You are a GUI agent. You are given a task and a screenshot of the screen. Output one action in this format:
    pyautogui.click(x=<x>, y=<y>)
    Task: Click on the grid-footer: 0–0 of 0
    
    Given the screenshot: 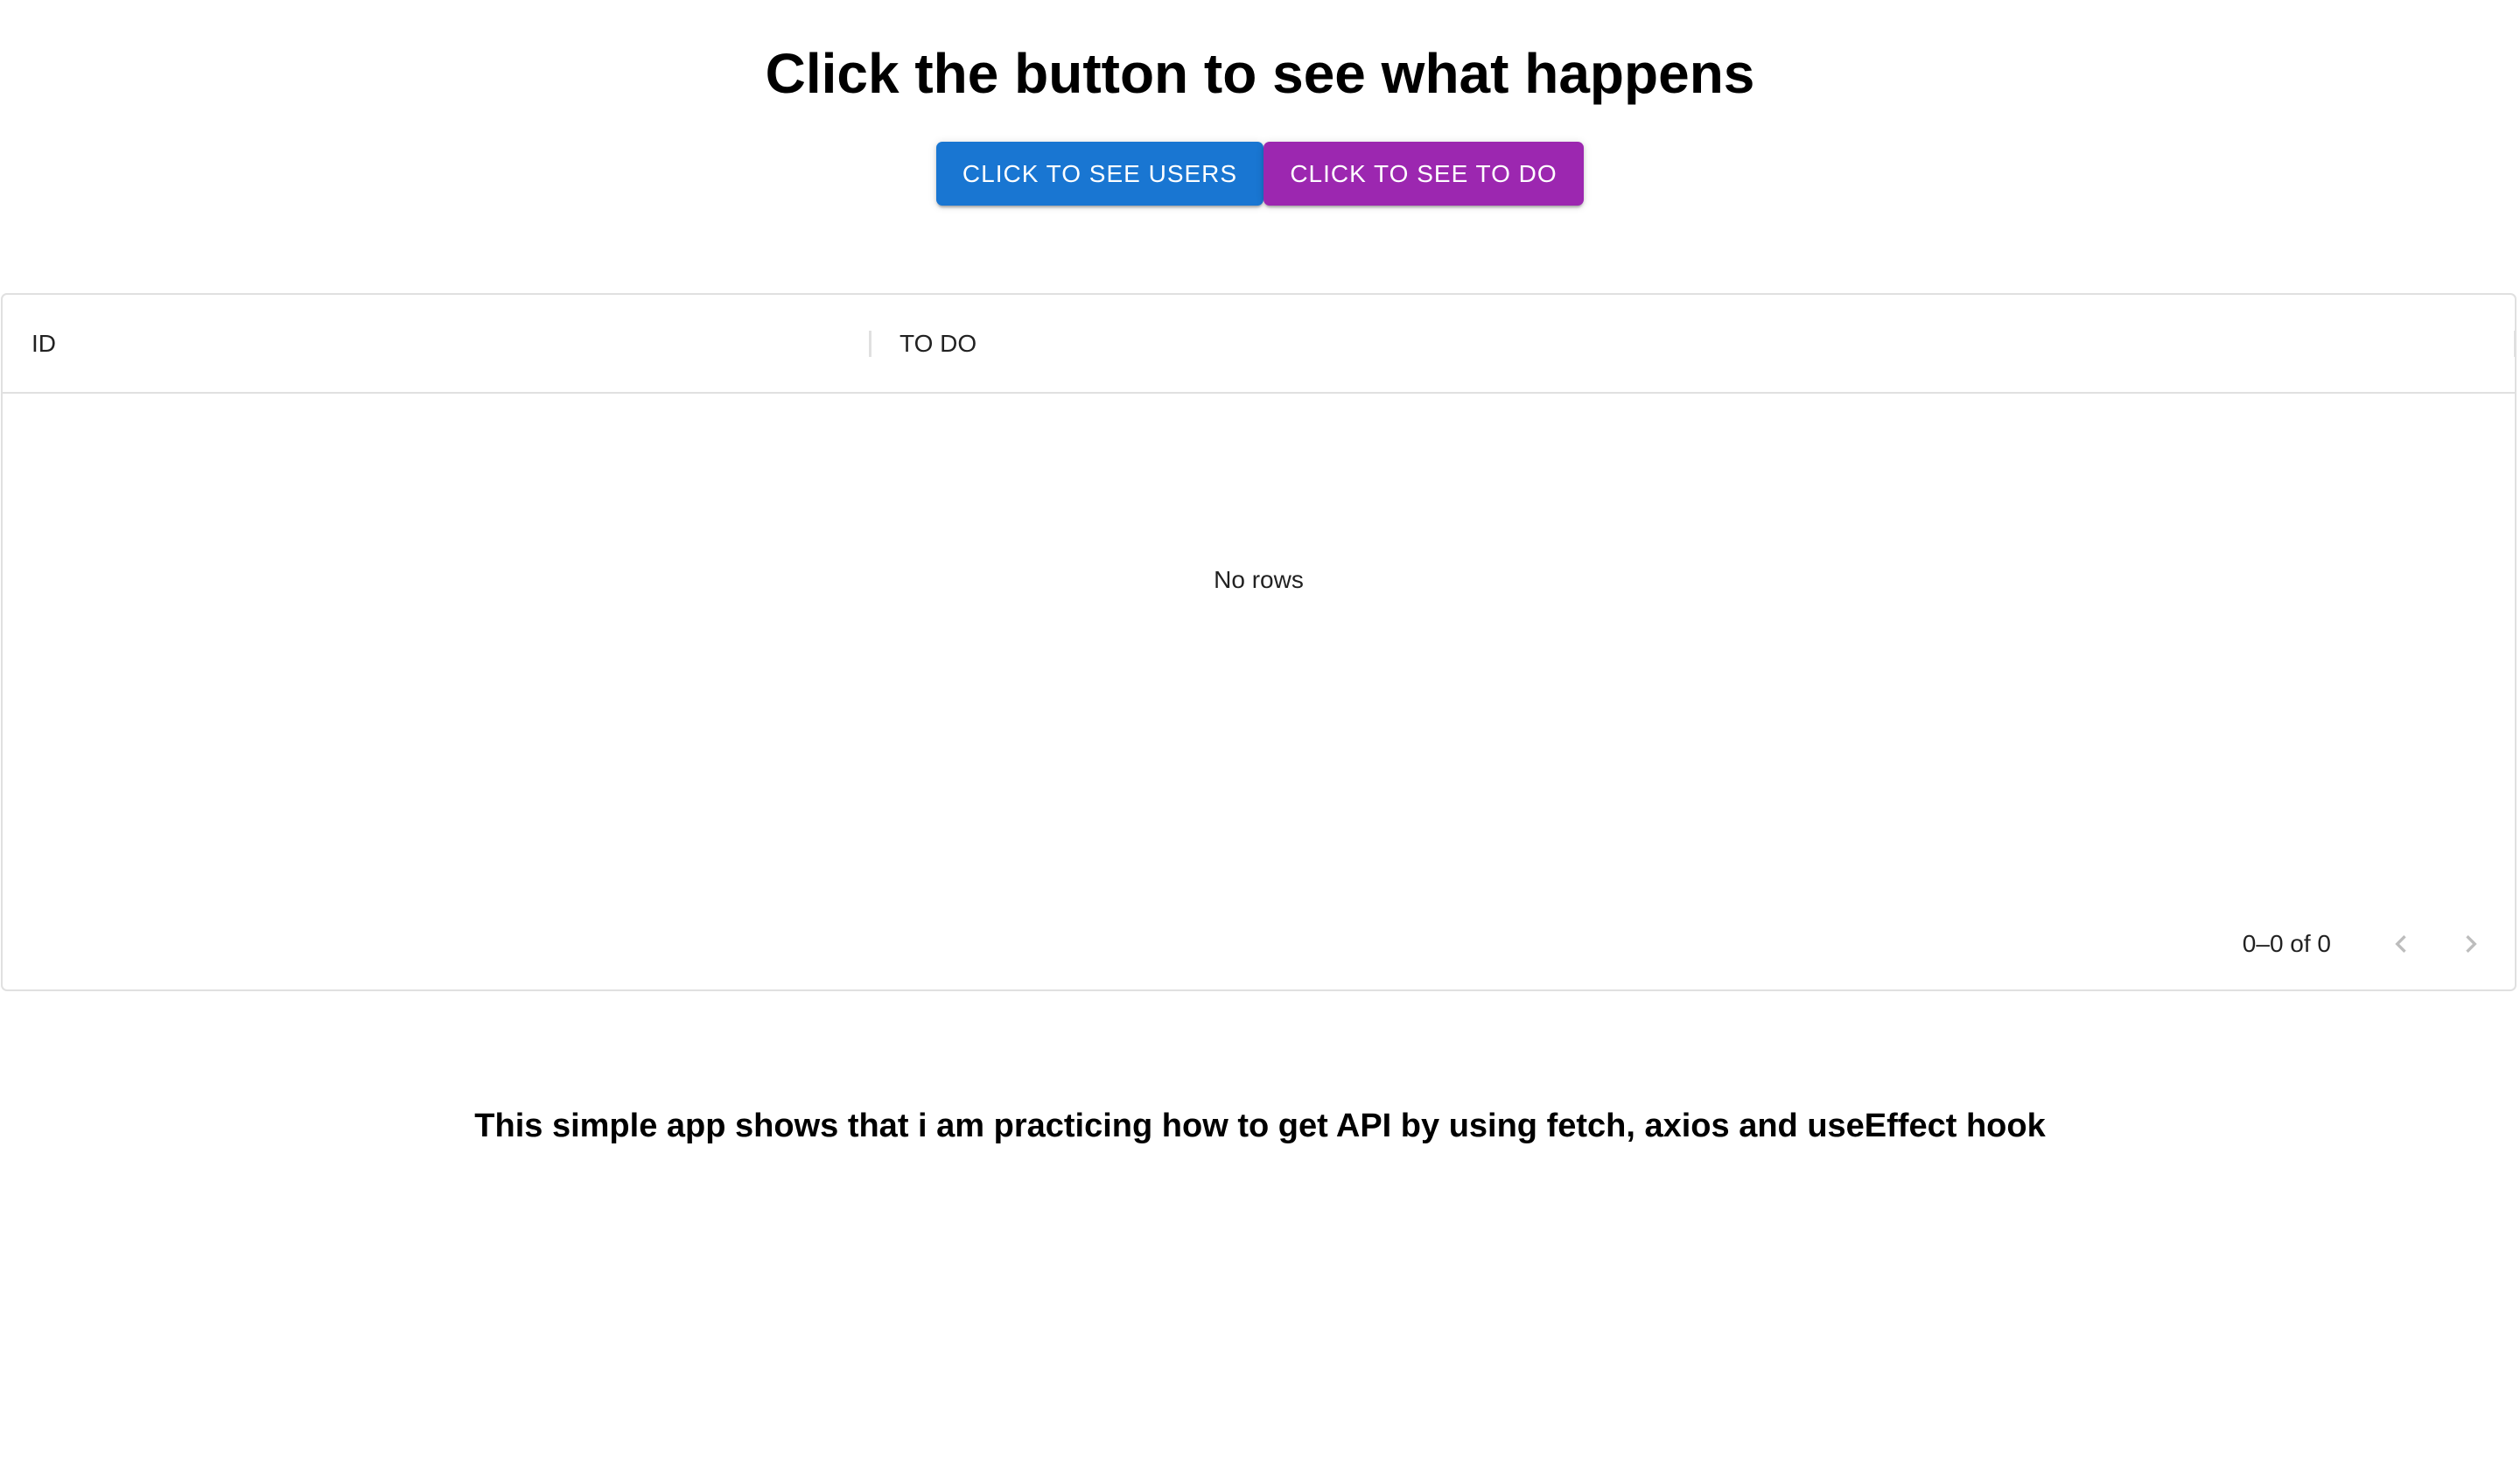 What is the action you would take?
    pyautogui.click(x=2379, y=943)
    